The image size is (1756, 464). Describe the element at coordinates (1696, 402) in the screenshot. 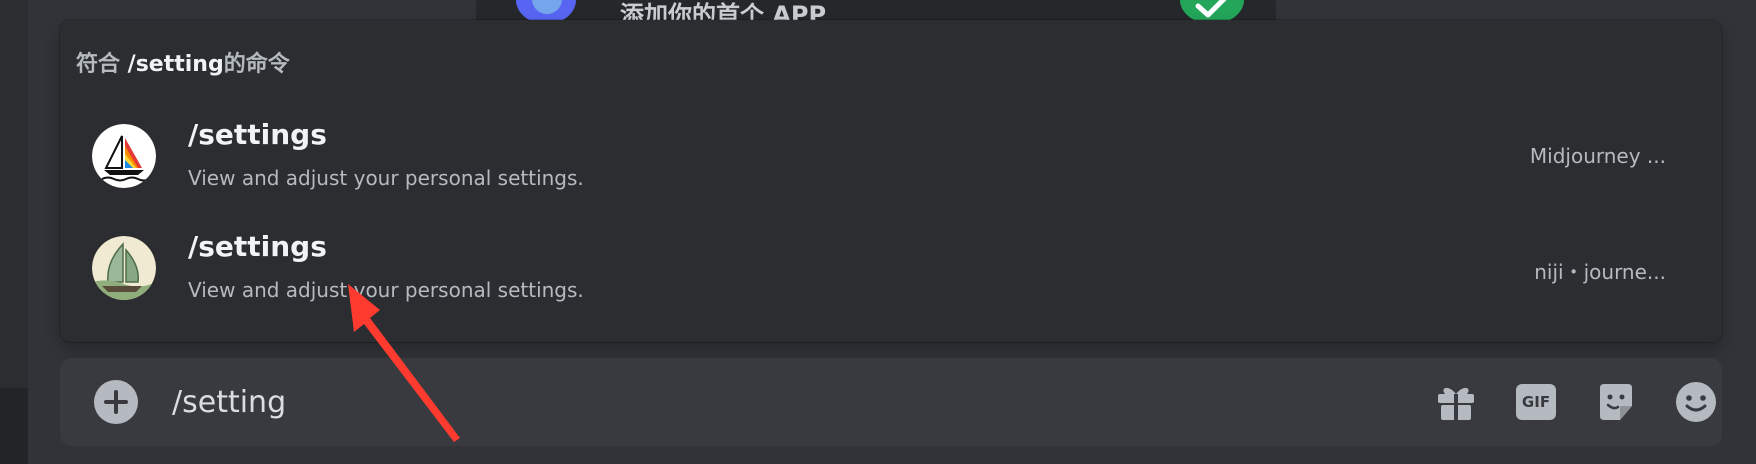

I see `emoji-icon` at that location.